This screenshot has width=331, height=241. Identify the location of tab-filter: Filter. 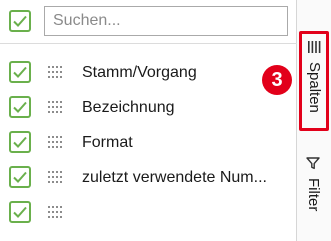
(314, 194).